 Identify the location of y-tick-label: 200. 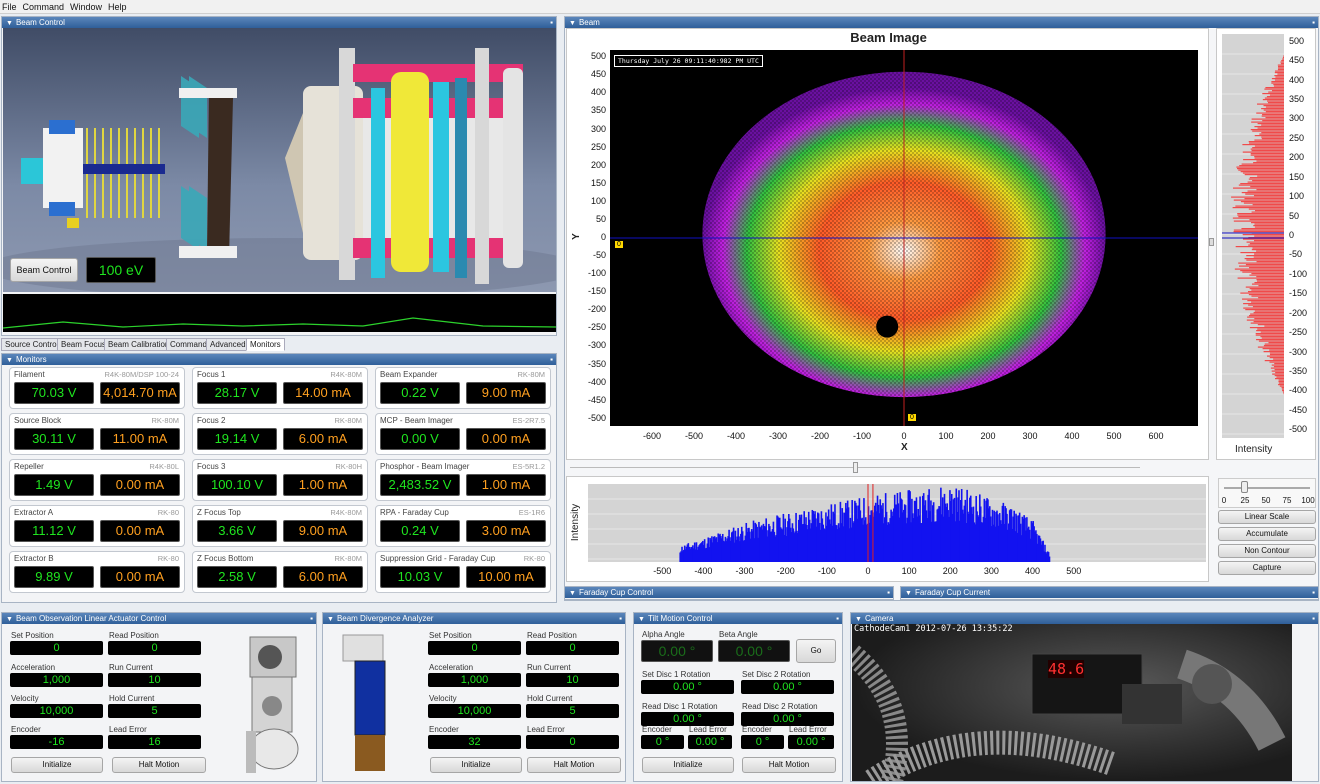
(598, 164).